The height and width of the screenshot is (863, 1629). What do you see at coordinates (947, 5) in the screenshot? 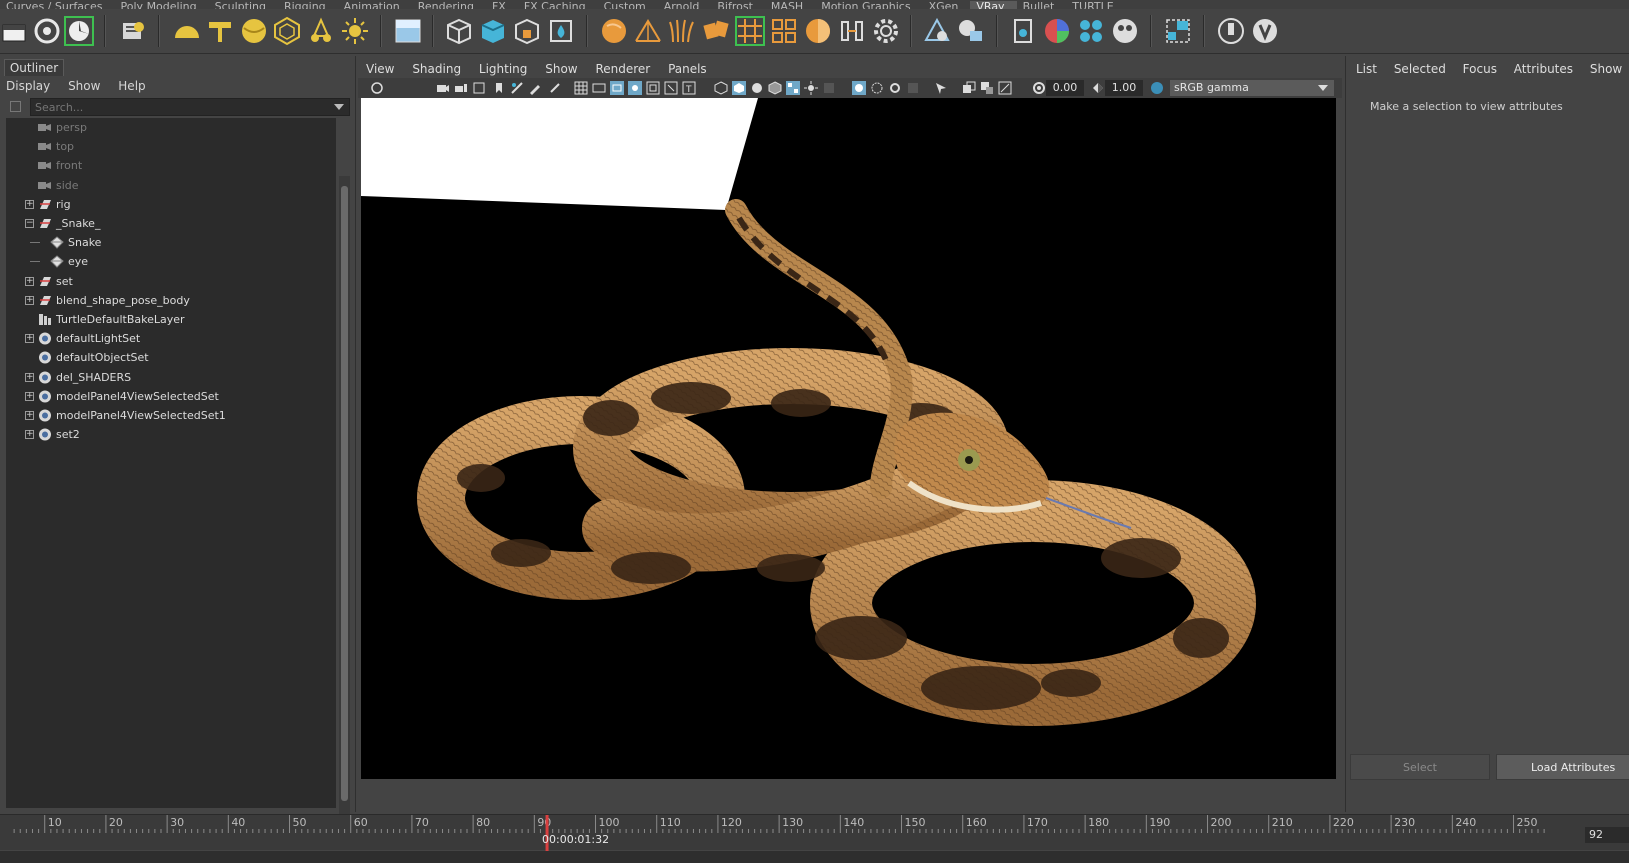
I see `shelf-tab: XGen` at bounding box center [947, 5].